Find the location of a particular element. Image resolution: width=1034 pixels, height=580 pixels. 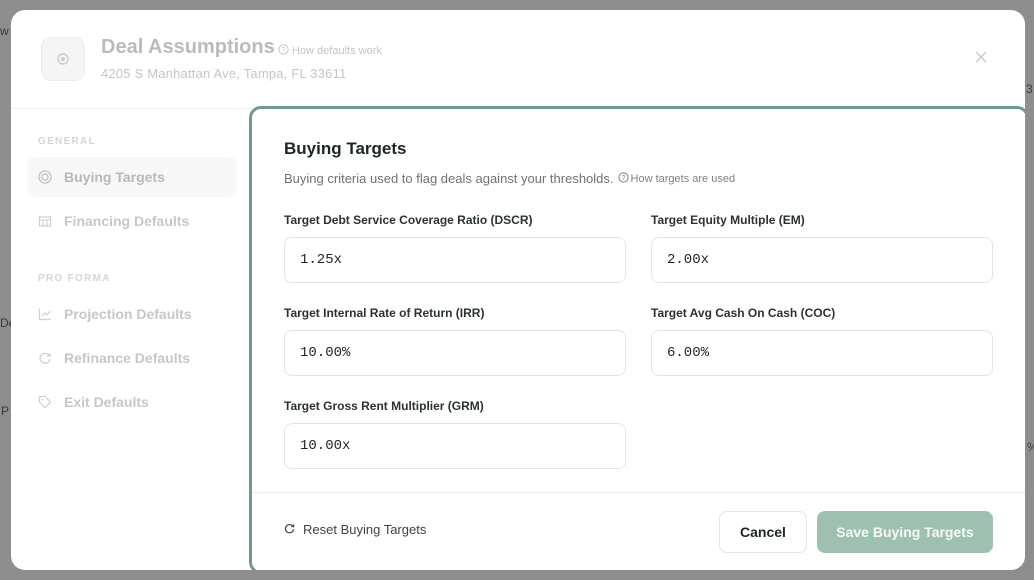

sidebar-item-exit-defaults: Exit Defaults is located at coordinates (132, 402).